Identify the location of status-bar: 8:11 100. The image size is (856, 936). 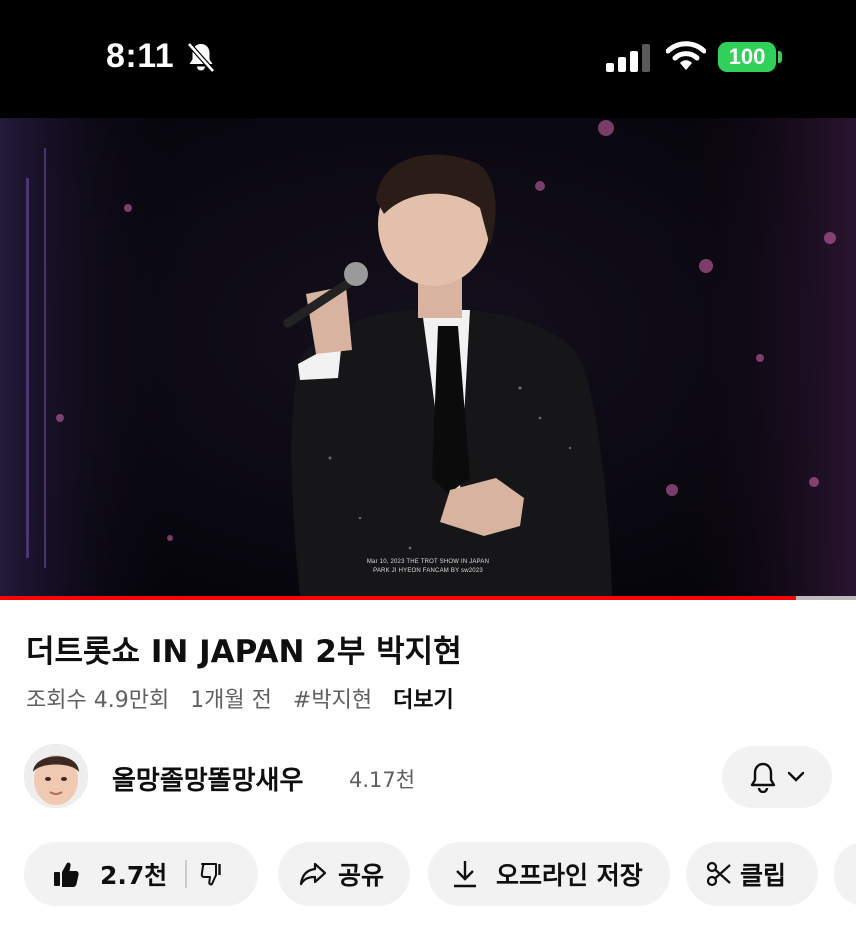
(428, 59).